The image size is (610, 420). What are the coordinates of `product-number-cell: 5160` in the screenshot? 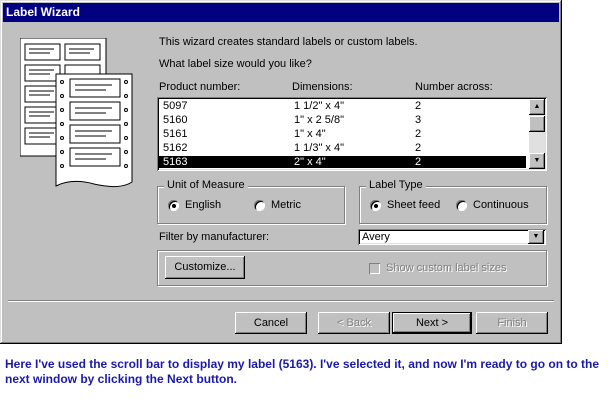 It's located at (175, 120).